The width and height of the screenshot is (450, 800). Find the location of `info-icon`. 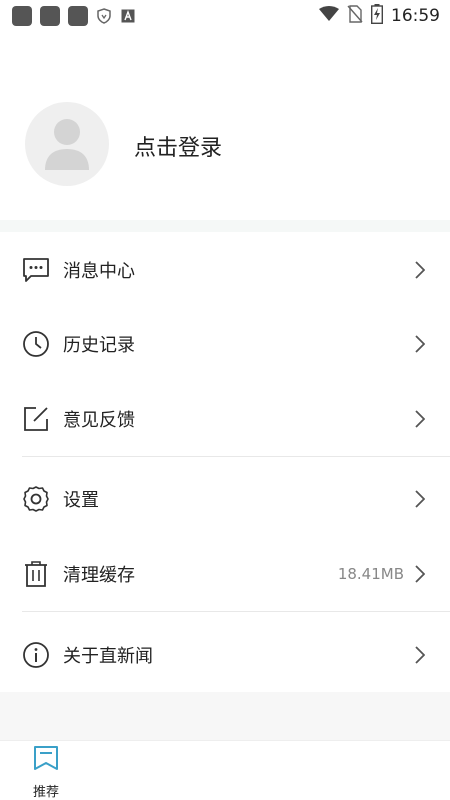

info-icon is located at coordinates (36, 655).